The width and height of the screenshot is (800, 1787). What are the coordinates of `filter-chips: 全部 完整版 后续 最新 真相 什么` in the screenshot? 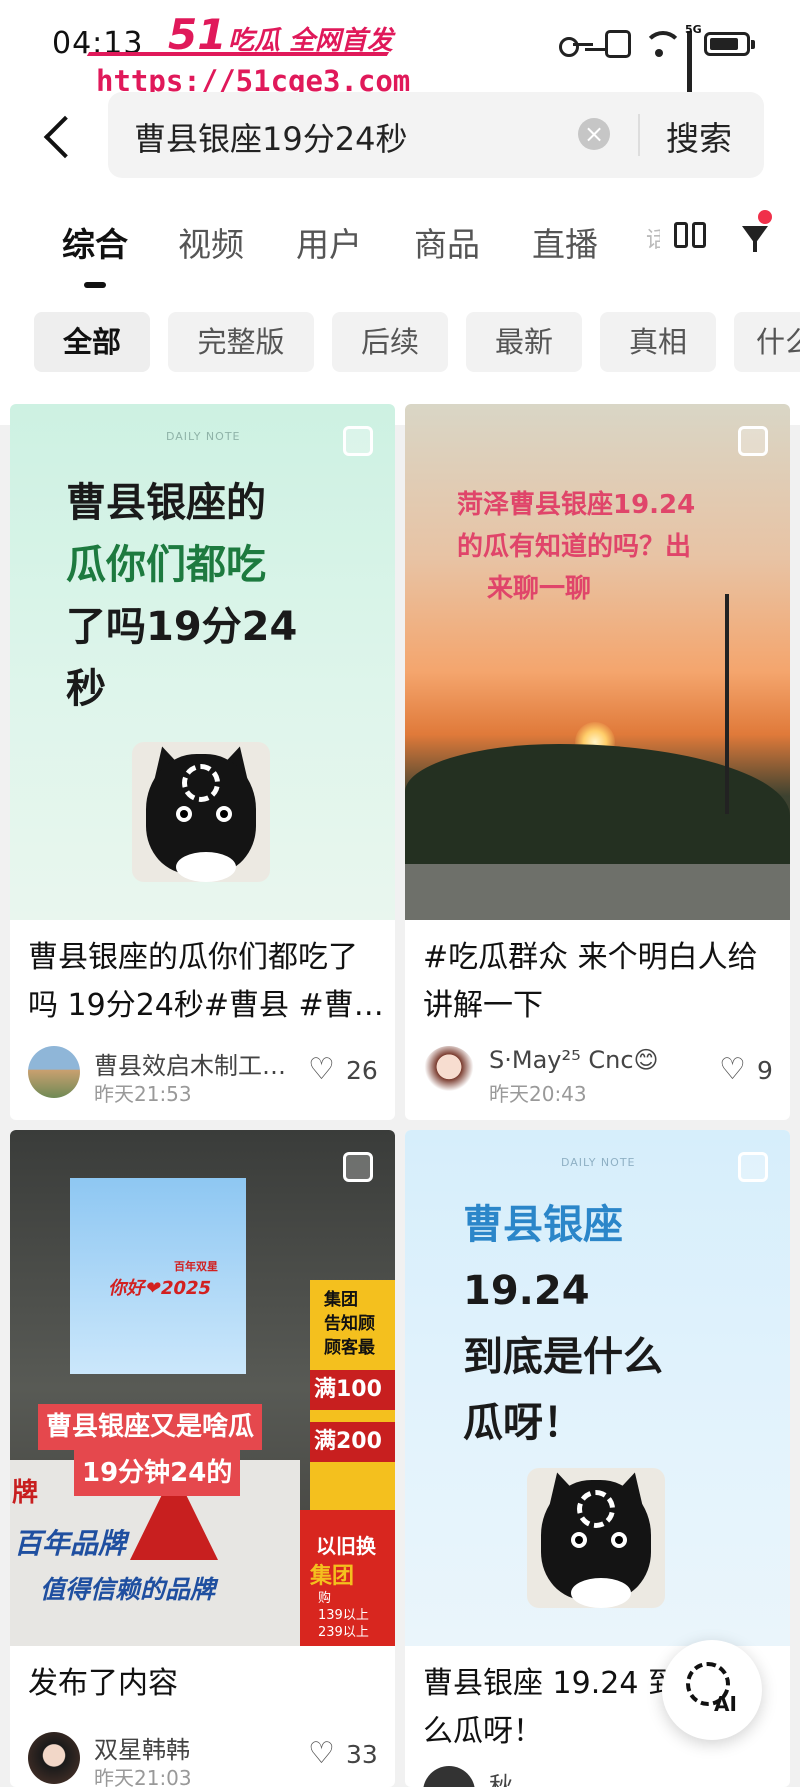 It's located at (417, 343).